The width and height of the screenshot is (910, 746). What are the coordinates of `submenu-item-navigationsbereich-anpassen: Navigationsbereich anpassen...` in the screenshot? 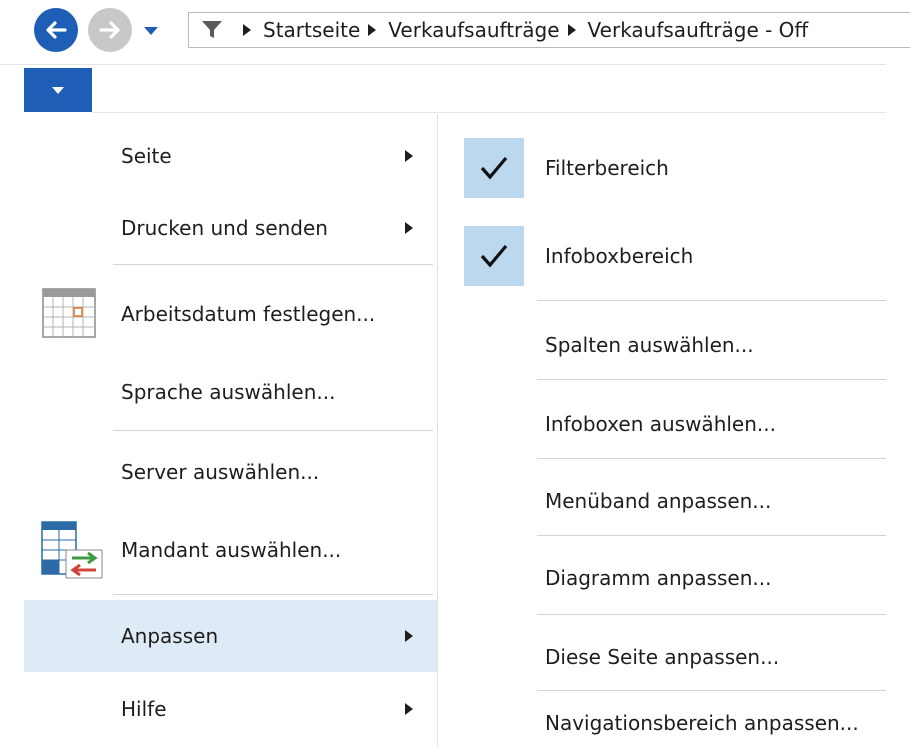 It's located at (663, 718).